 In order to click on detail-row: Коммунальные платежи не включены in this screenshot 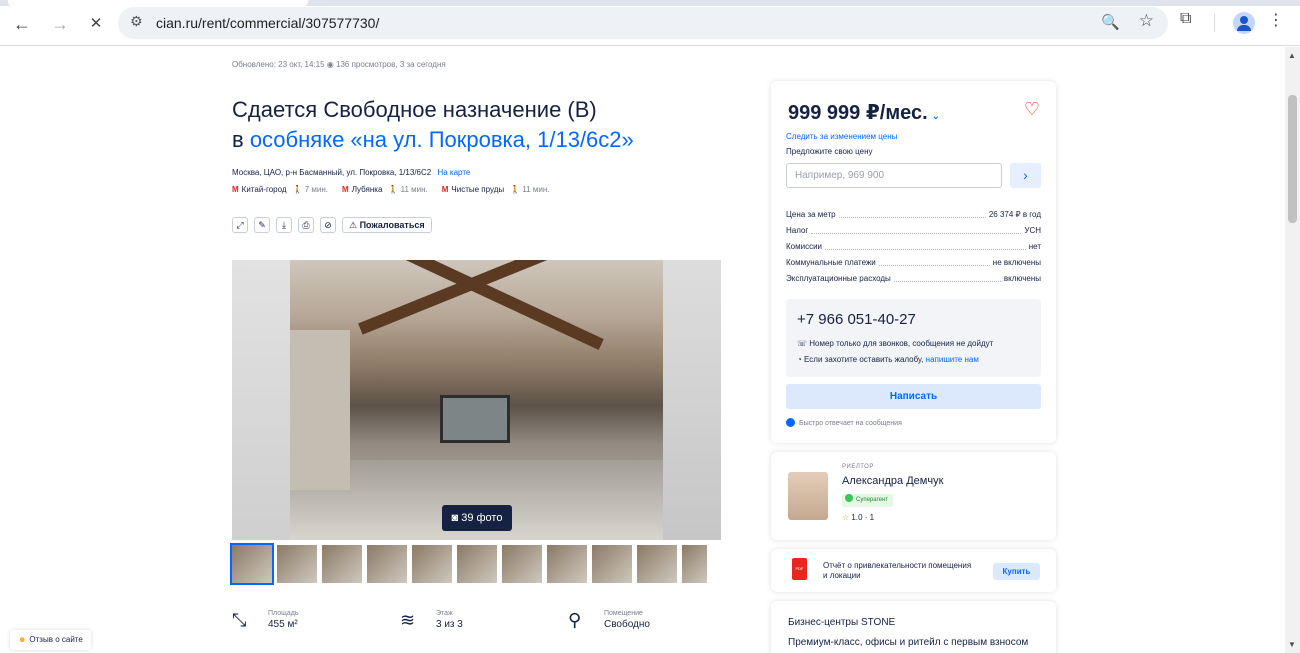, I will do `click(913, 262)`.